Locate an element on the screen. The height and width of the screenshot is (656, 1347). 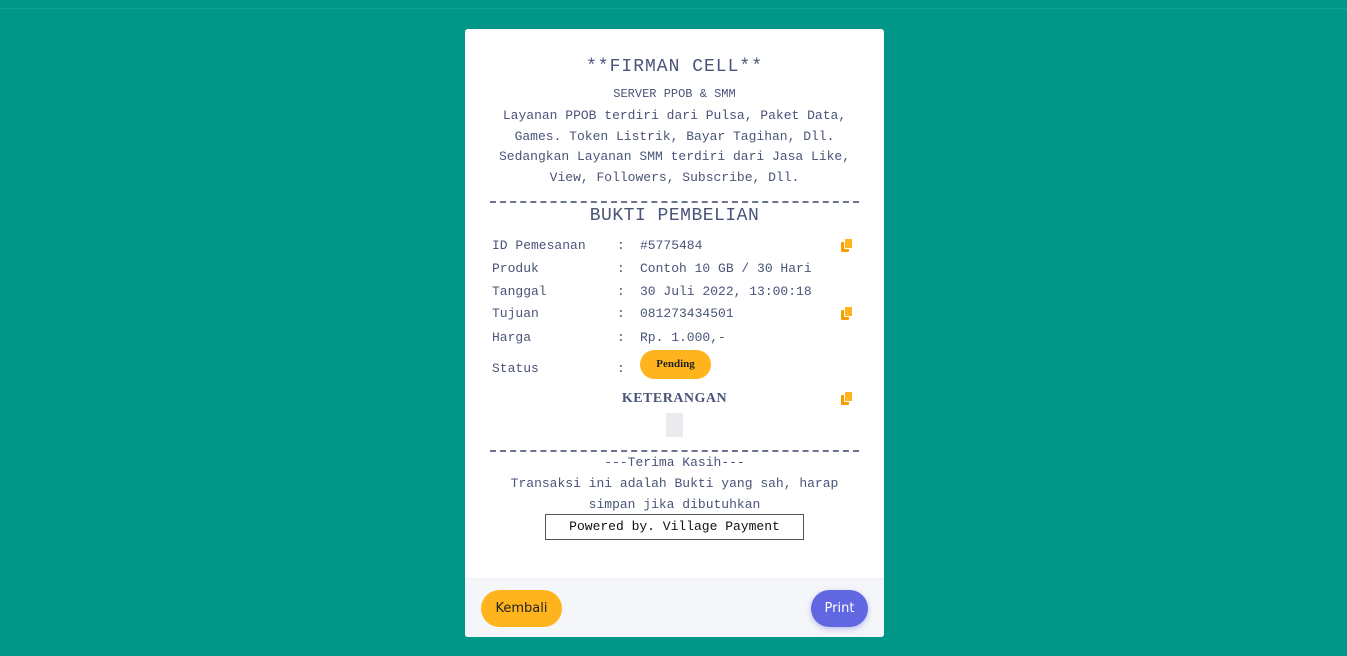
print-button: Print is located at coordinates (839, 608).